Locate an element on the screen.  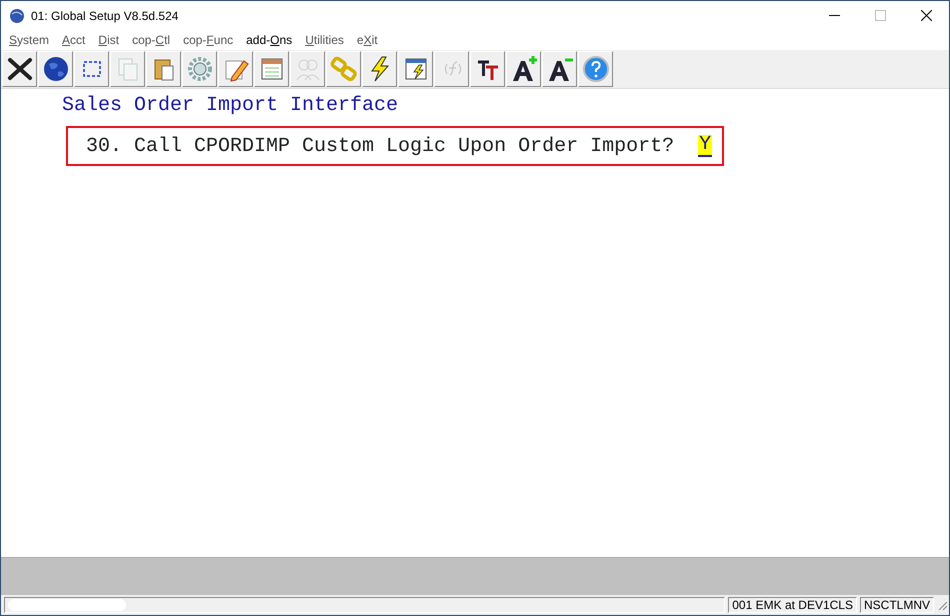
menu-item: add-Ons is located at coordinates (269, 40).